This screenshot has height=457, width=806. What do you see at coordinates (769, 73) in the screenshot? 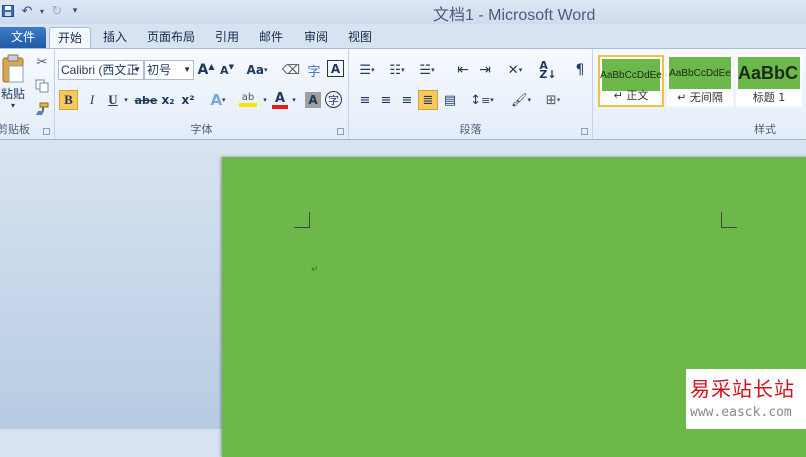
I see `style-heading-1-preview: AaBbC` at bounding box center [769, 73].